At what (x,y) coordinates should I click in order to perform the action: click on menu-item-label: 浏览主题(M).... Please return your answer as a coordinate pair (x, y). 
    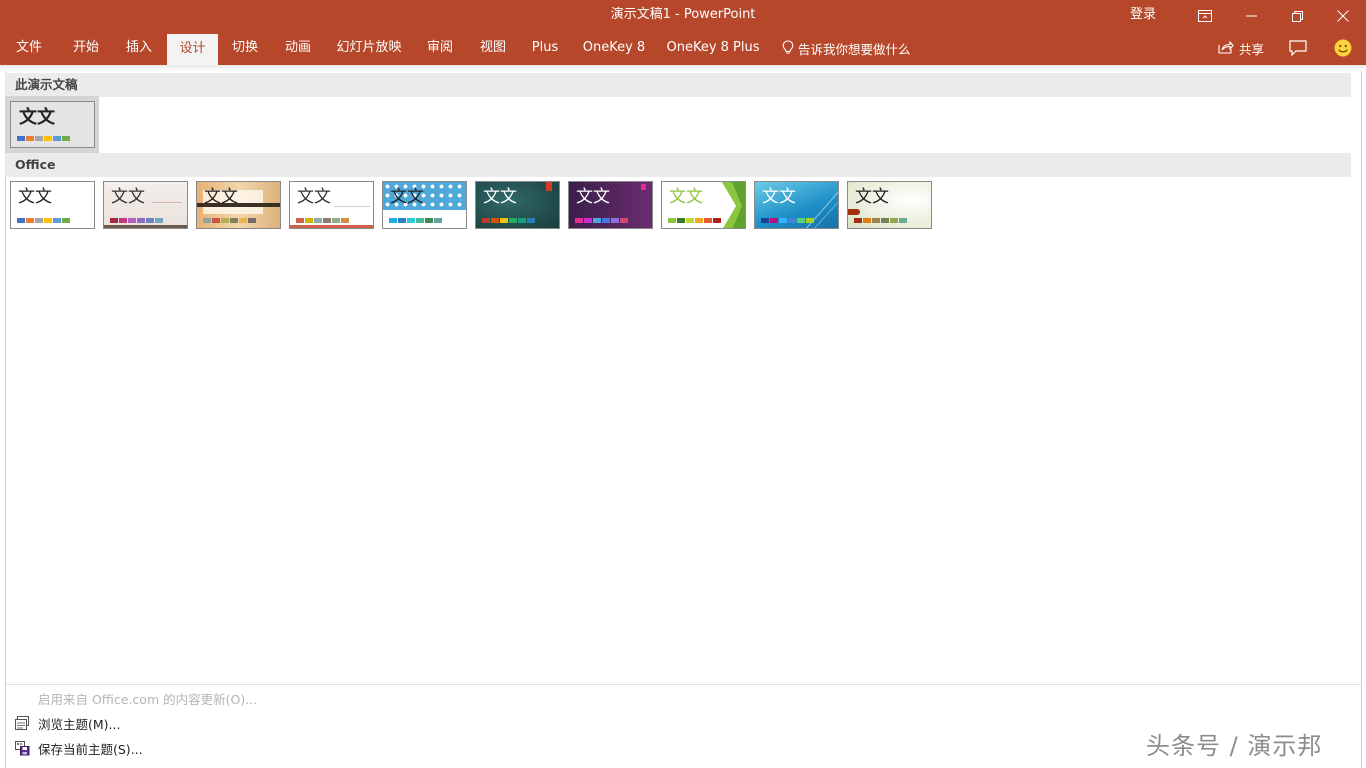
    Looking at the image, I should click on (79, 724).